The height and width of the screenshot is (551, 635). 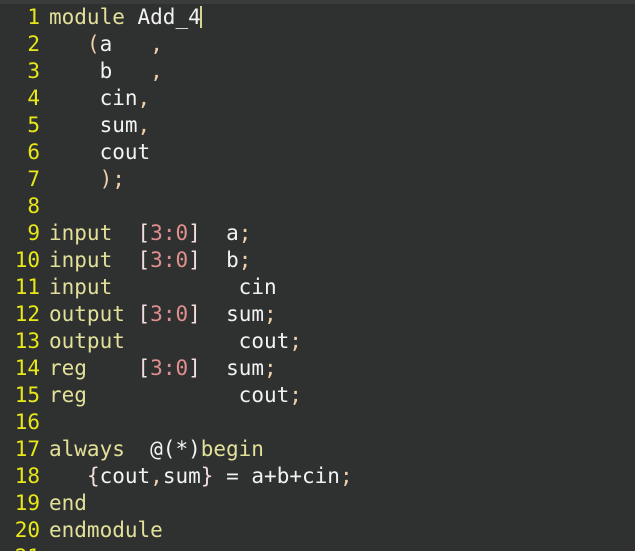 What do you see at coordinates (27, 314) in the screenshot?
I see `line-number: 12` at bounding box center [27, 314].